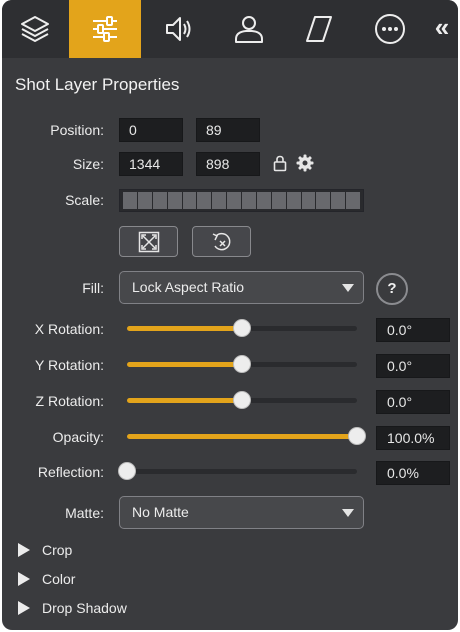  I want to click on y-rotation-slider-fill, so click(184, 364).